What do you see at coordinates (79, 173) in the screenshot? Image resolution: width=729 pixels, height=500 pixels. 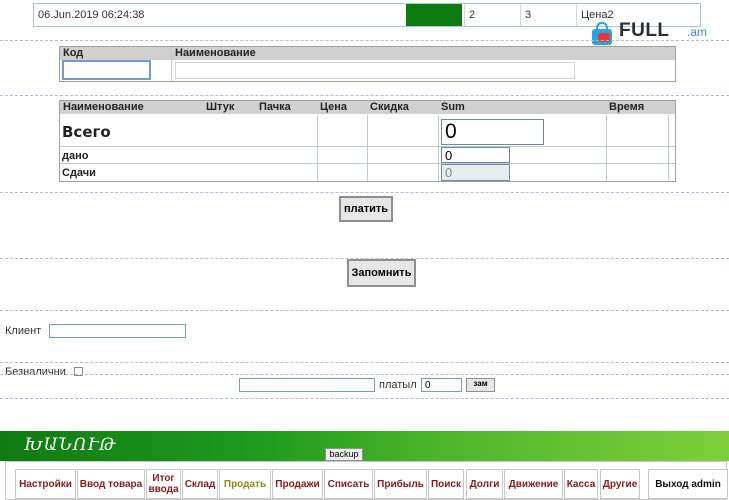 I see `change-label: Сдачи` at bounding box center [79, 173].